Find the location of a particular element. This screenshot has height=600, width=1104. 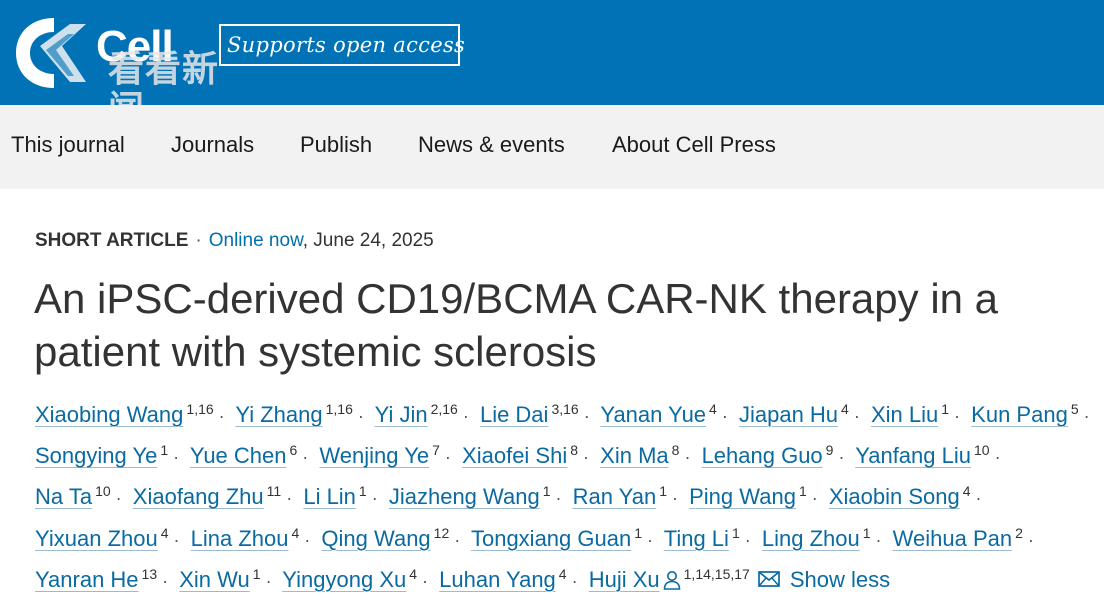

author-item: Yi Zhang 1,16 · is located at coordinates (302, 414).